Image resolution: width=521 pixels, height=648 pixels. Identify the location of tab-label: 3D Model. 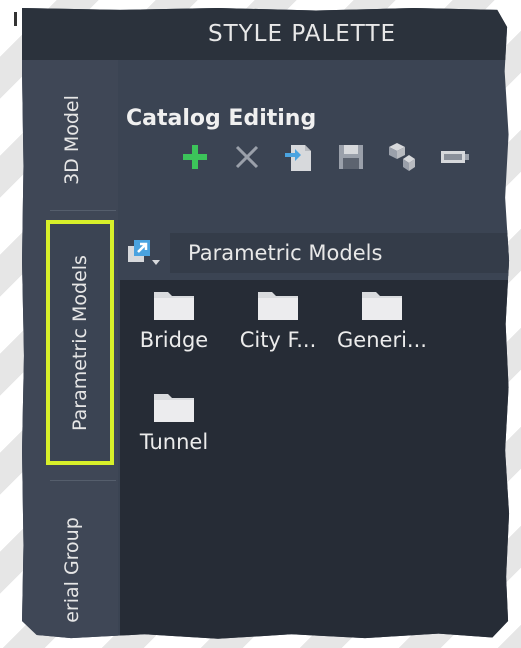
(72, 140).